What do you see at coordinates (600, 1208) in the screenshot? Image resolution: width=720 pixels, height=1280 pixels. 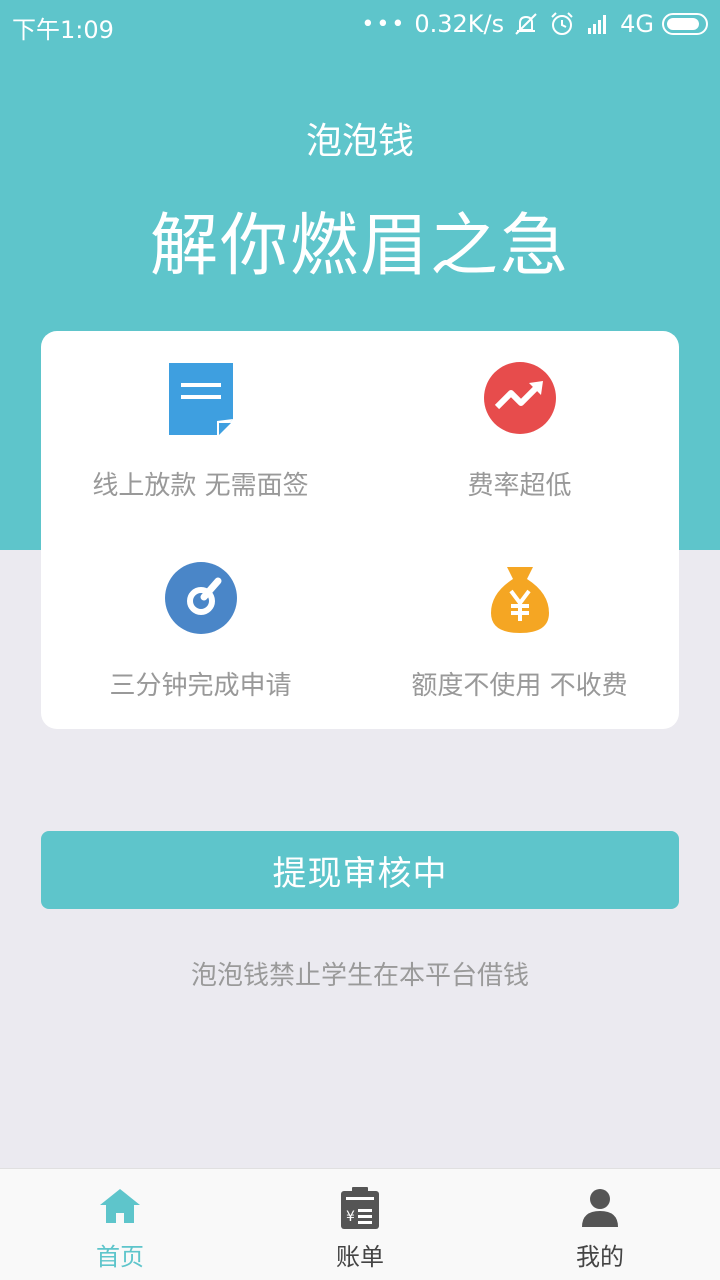 I see `user-icon` at bounding box center [600, 1208].